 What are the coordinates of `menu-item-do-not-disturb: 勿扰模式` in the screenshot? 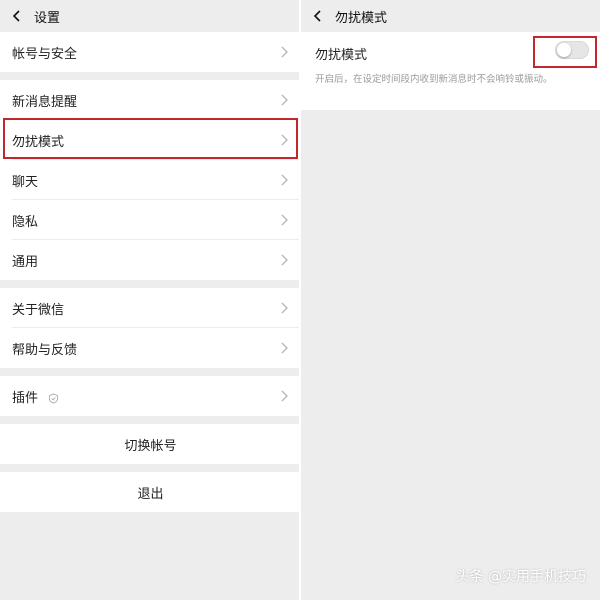 It's located at (149, 140).